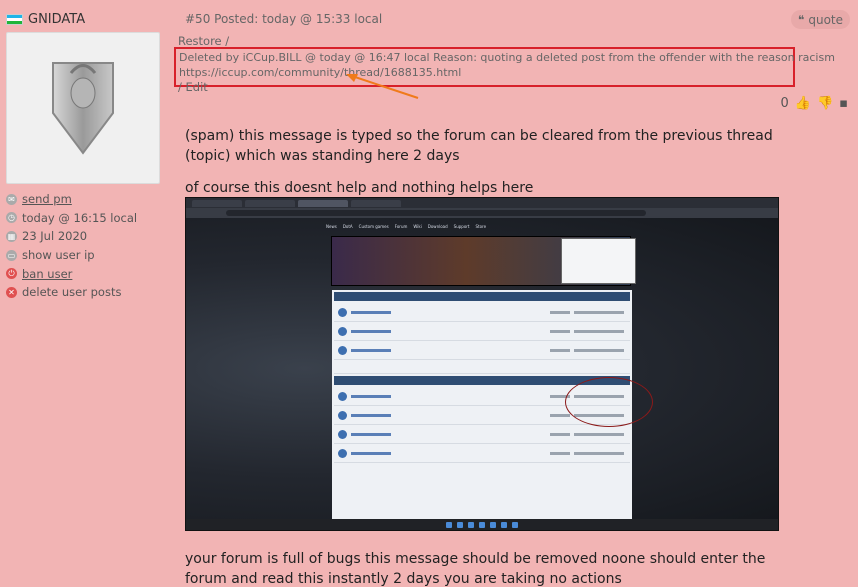  What do you see at coordinates (11, 236) in the screenshot?
I see `calendar-icon: ▦` at bounding box center [11, 236].